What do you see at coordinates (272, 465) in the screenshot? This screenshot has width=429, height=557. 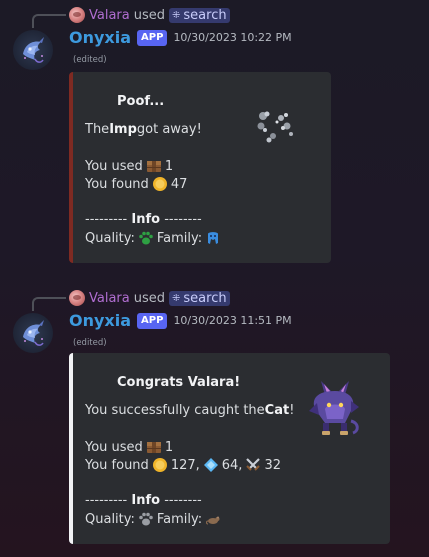 I see `found-swords: 32` at bounding box center [272, 465].